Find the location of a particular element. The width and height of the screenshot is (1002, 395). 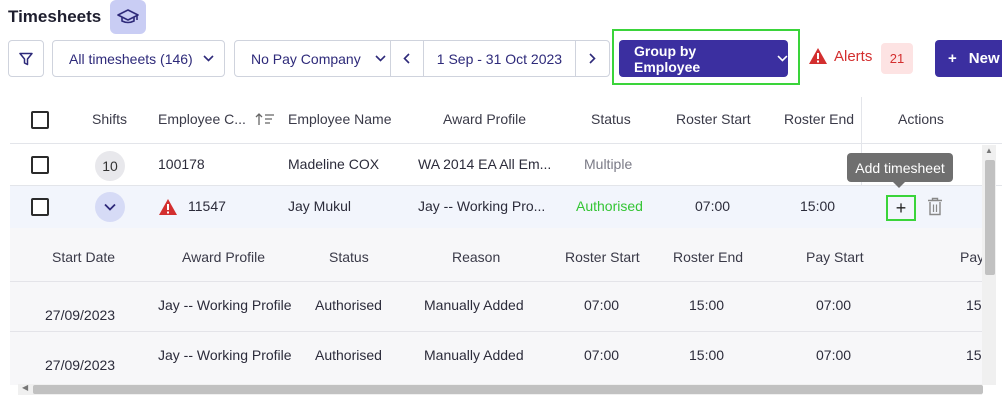

subcolumn-header-award-profile: Award Profile is located at coordinates (223, 257).